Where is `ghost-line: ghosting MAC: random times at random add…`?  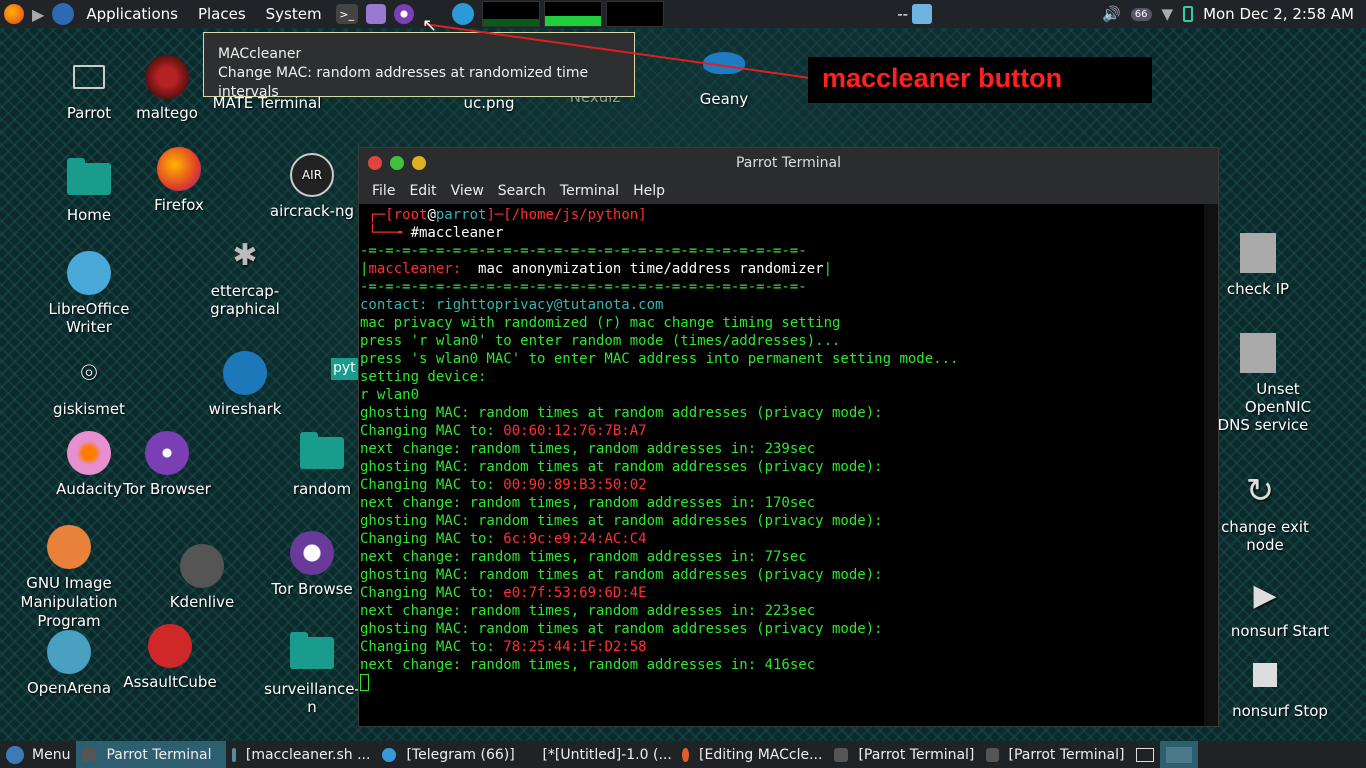 ghost-line: ghosting MAC: random times at random add… is located at coordinates (621, 413).